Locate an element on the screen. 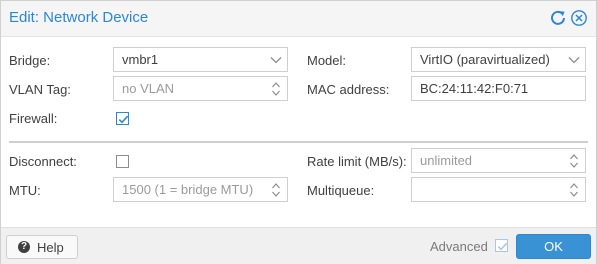 The width and height of the screenshot is (597, 264). vlan-tag-placeholder: no VLAN is located at coordinates (148, 88).